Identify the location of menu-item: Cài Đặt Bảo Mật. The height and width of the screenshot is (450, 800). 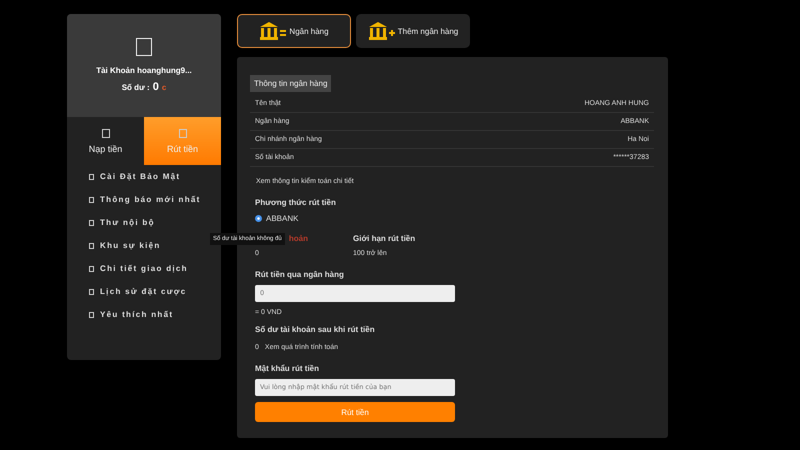
(140, 176).